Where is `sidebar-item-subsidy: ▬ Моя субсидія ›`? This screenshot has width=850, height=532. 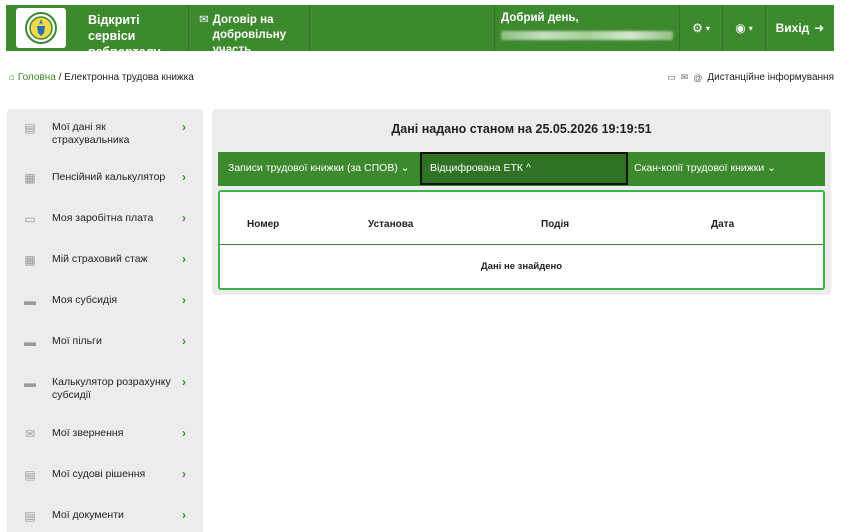
sidebar-item-subsidy: ▬ Моя субсидія › is located at coordinates (105, 301).